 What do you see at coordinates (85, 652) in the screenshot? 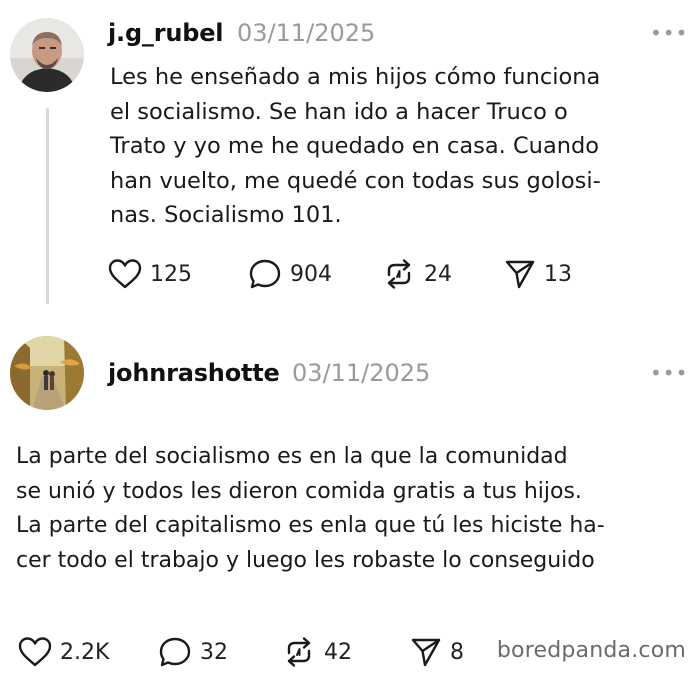
I see `like-count: 2.2K` at bounding box center [85, 652].